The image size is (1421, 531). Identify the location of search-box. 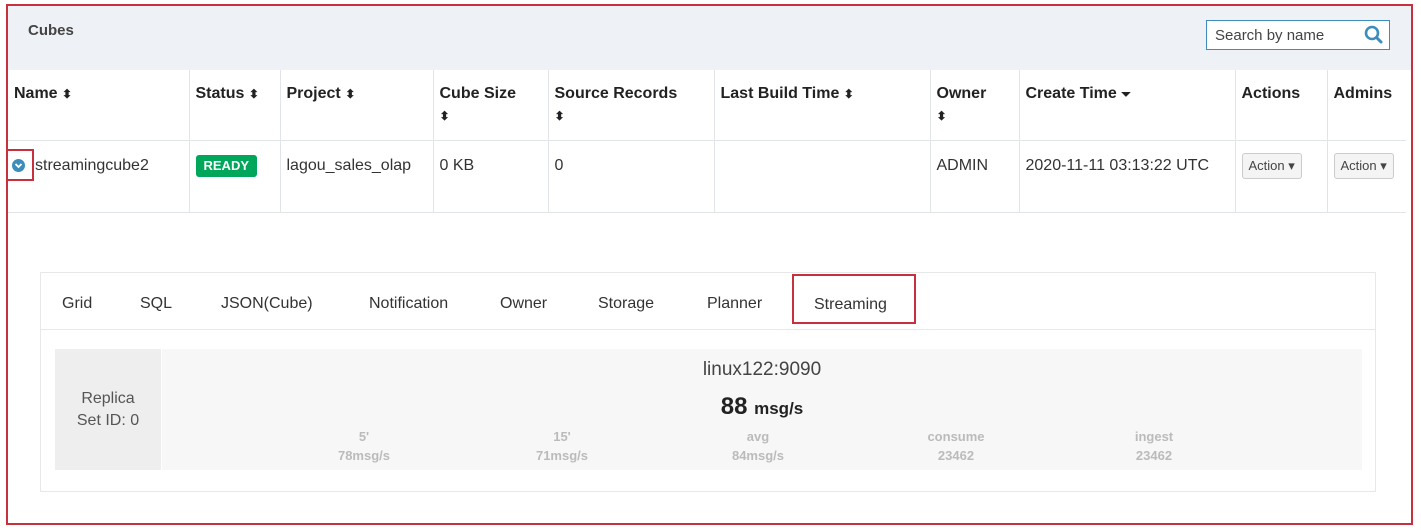
(1298, 35).